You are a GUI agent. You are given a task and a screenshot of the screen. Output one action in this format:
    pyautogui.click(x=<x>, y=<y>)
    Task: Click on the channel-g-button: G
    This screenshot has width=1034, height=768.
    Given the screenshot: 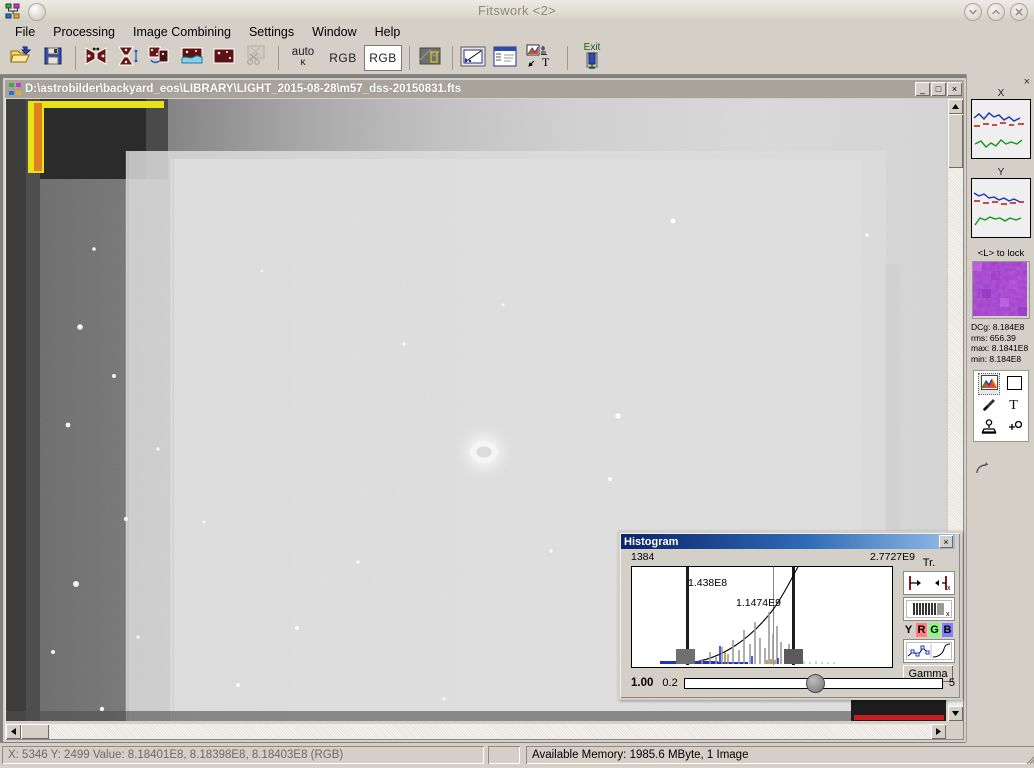 What is the action you would take?
    pyautogui.click(x=934, y=630)
    